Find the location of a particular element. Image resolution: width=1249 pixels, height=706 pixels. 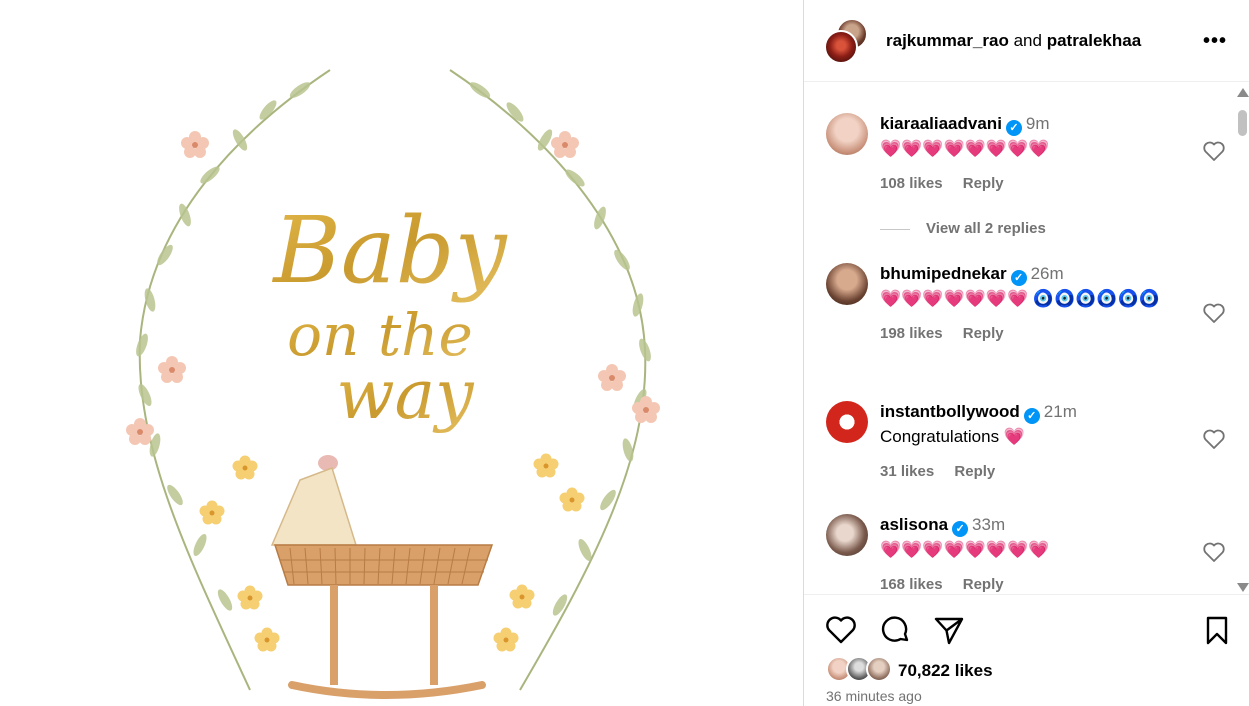

floral-wreath-right is located at coordinates (554, 380).